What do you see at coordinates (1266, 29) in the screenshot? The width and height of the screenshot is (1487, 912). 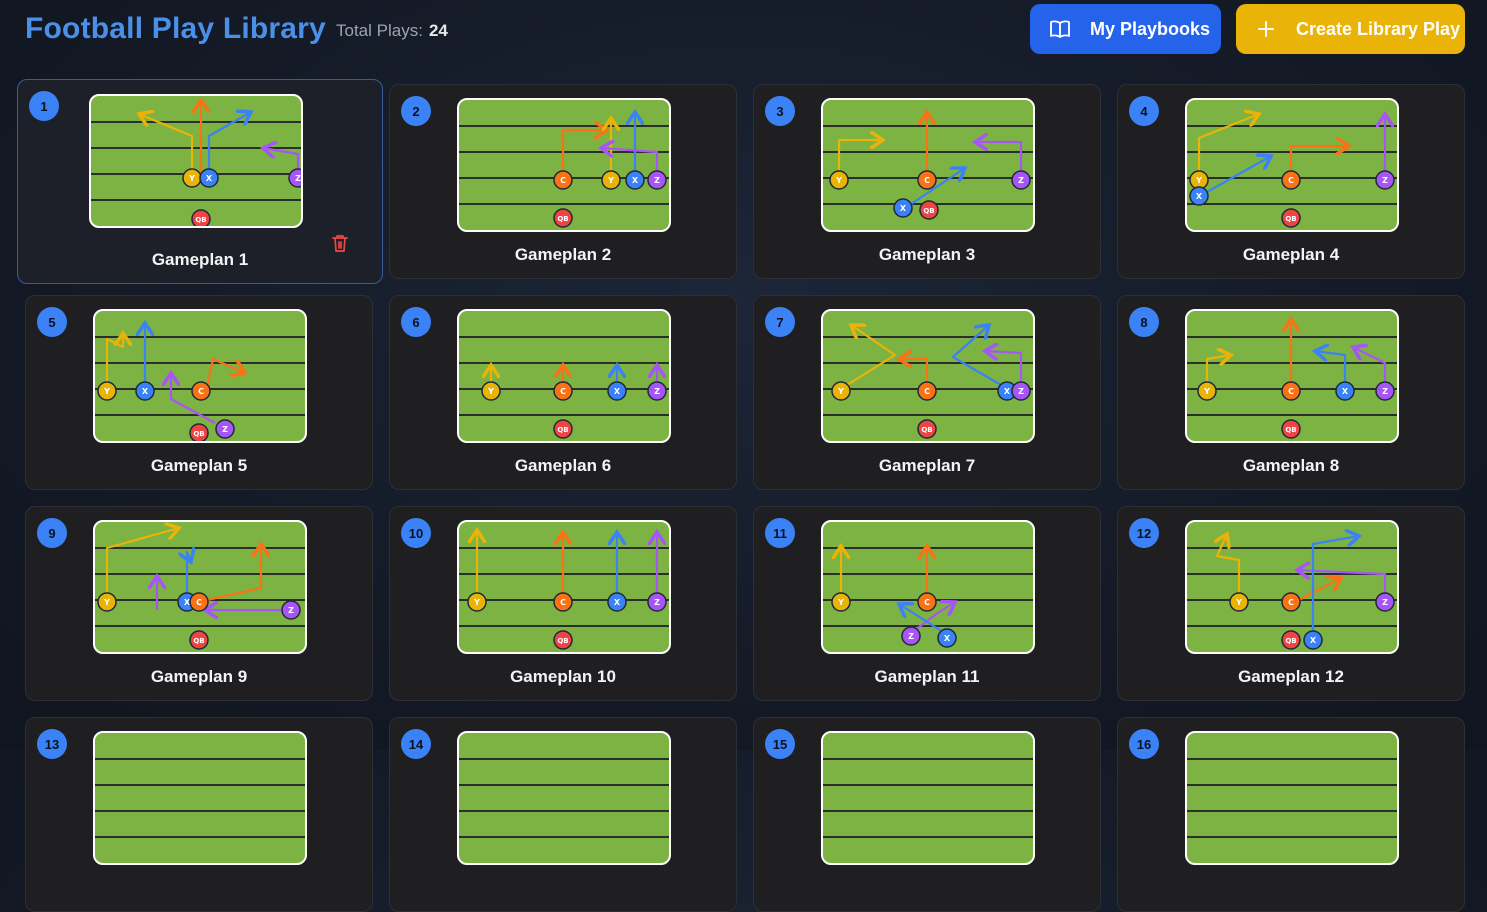 I see `plus-icon` at bounding box center [1266, 29].